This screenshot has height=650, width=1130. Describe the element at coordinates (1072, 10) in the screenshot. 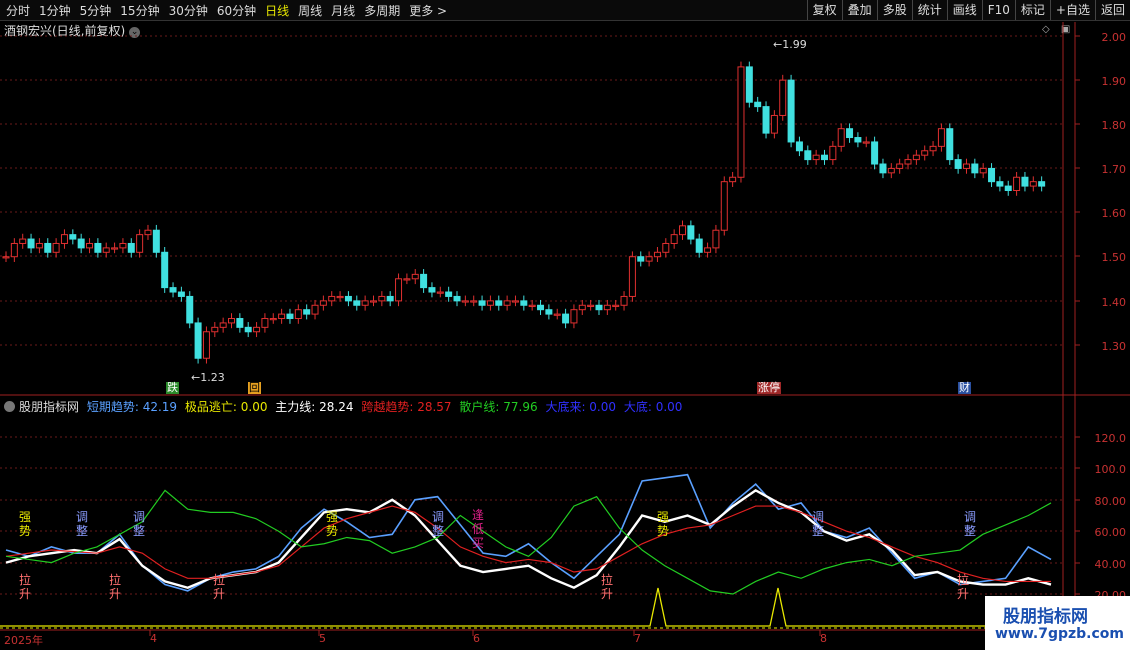

I see `add-watchlist-button: +自选` at that location.